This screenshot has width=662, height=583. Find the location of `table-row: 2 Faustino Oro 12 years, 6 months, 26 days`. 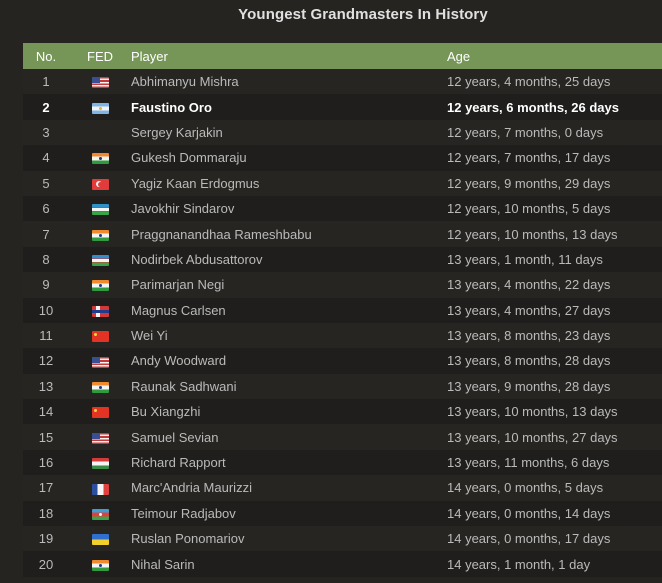

table-row: 2 Faustino Oro 12 years, 6 months, 26 days is located at coordinates (342, 107).